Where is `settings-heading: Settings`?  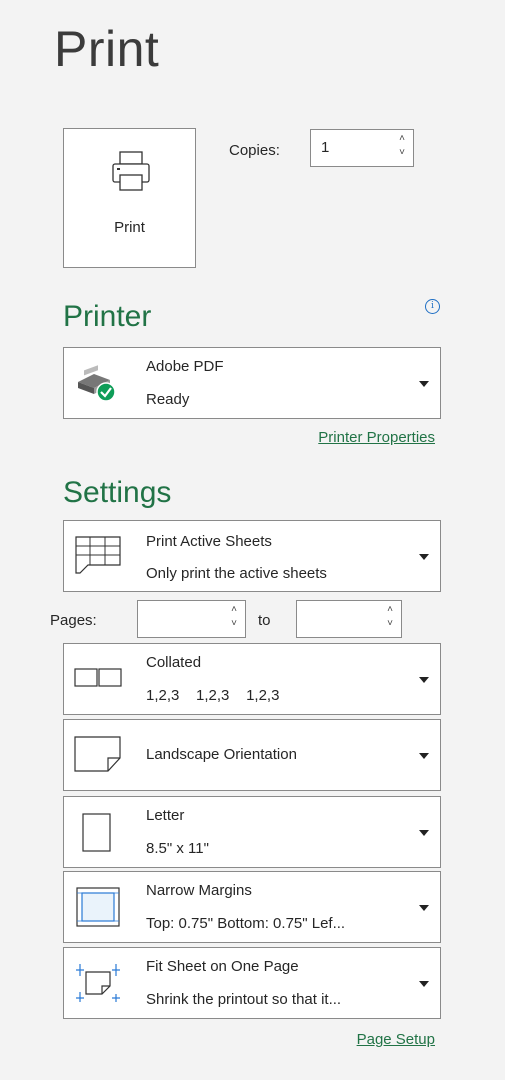
settings-heading: Settings is located at coordinates (117, 492).